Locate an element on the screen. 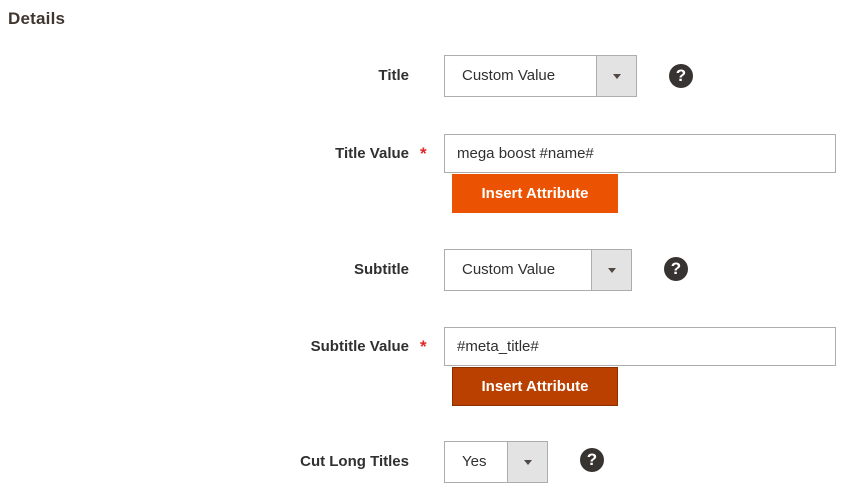  subtitle-select-toggle is located at coordinates (611, 270).